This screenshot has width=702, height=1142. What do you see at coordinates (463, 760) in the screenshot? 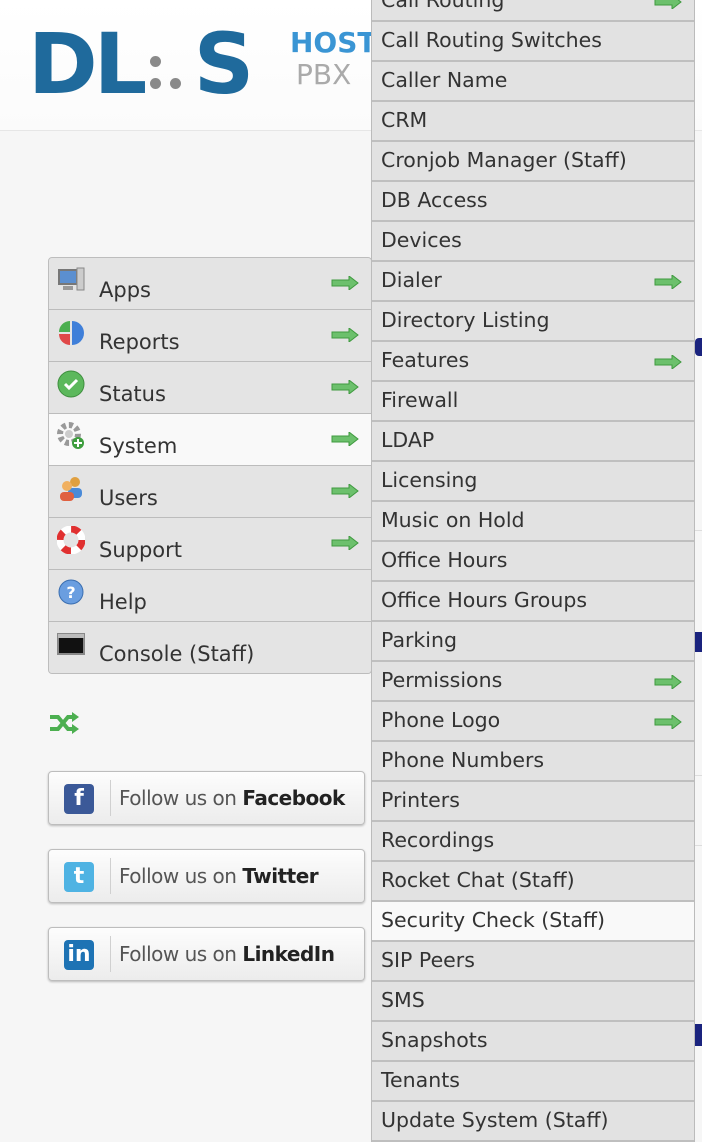
I see `submenu-item-label: Phone Numbers` at bounding box center [463, 760].